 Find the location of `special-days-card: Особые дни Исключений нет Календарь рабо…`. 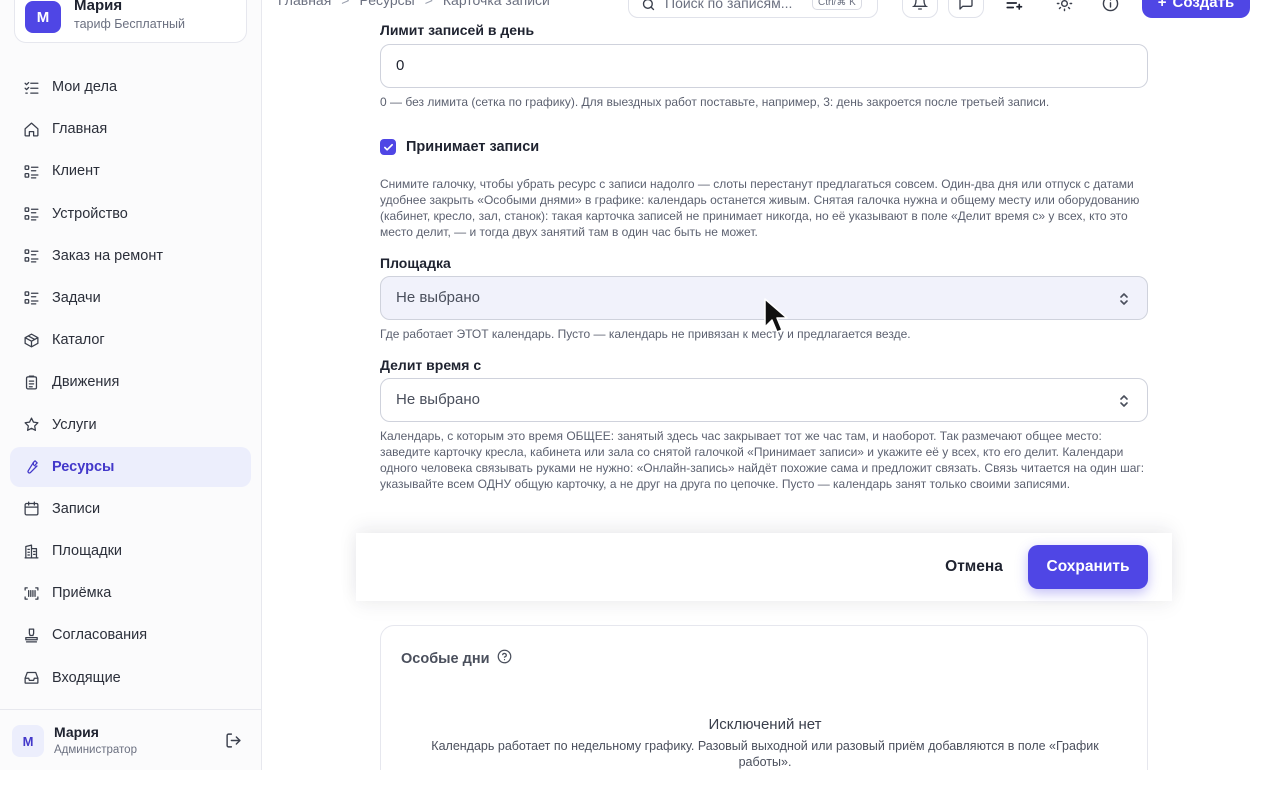

special-days-card: Особые дни Исключений нет Календарь рабо… is located at coordinates (764, 697).